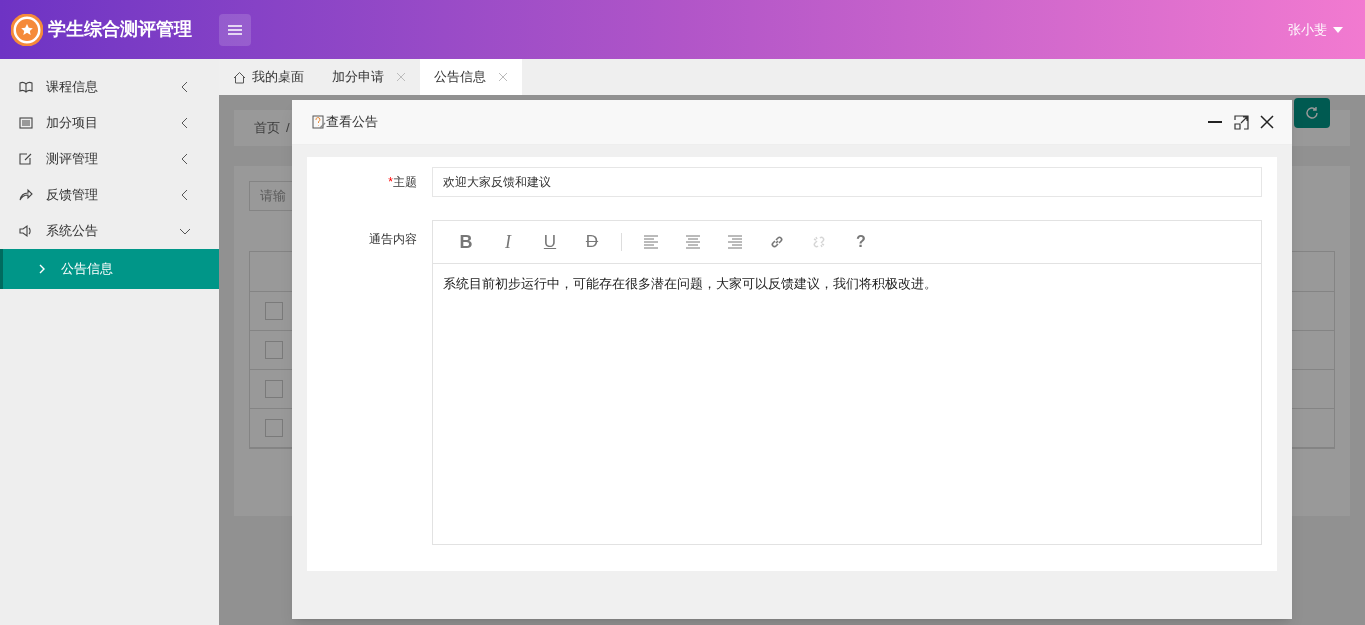 The image size is (1365, 625). I want to click on toolbar-button: I, so click(508, 242).